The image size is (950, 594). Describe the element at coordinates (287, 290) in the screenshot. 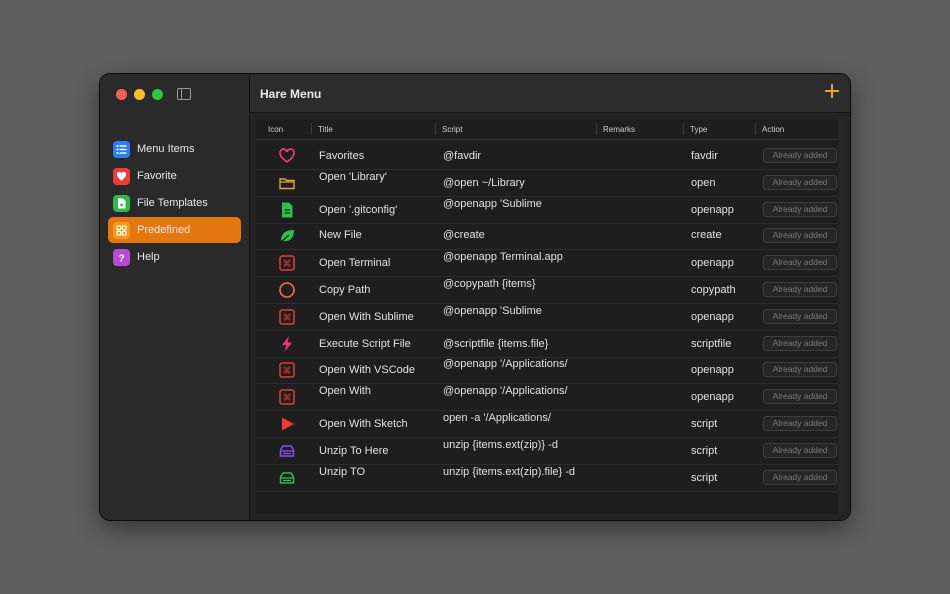

I see `circle-icon` at that location.